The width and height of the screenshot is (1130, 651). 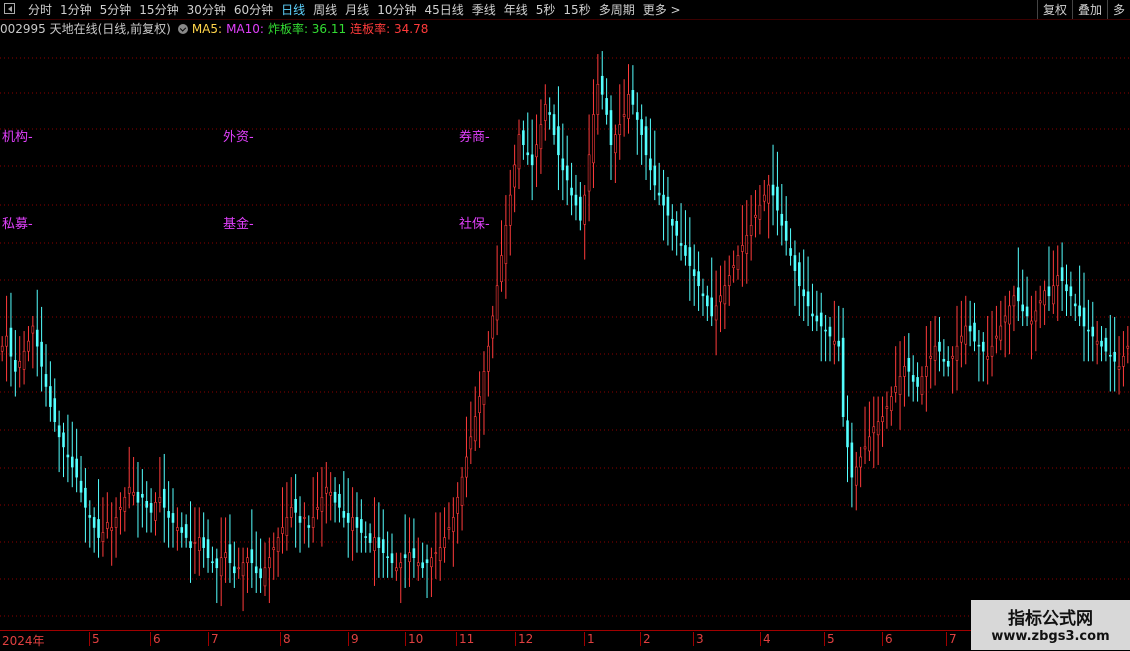 What do you see at coordinates (524, 639) in the screenshot?
I see `time-tick-label: 12` at bounding box center [524, 639].